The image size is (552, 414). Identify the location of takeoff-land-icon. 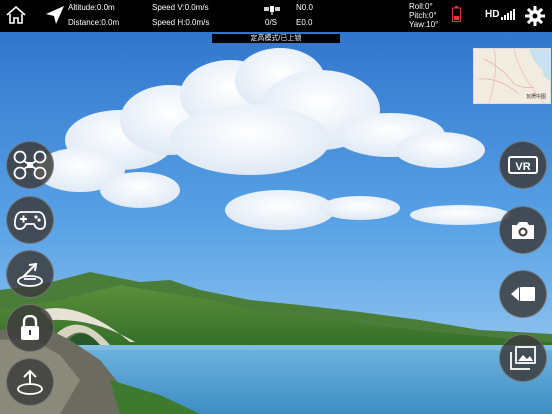
(30, 274).